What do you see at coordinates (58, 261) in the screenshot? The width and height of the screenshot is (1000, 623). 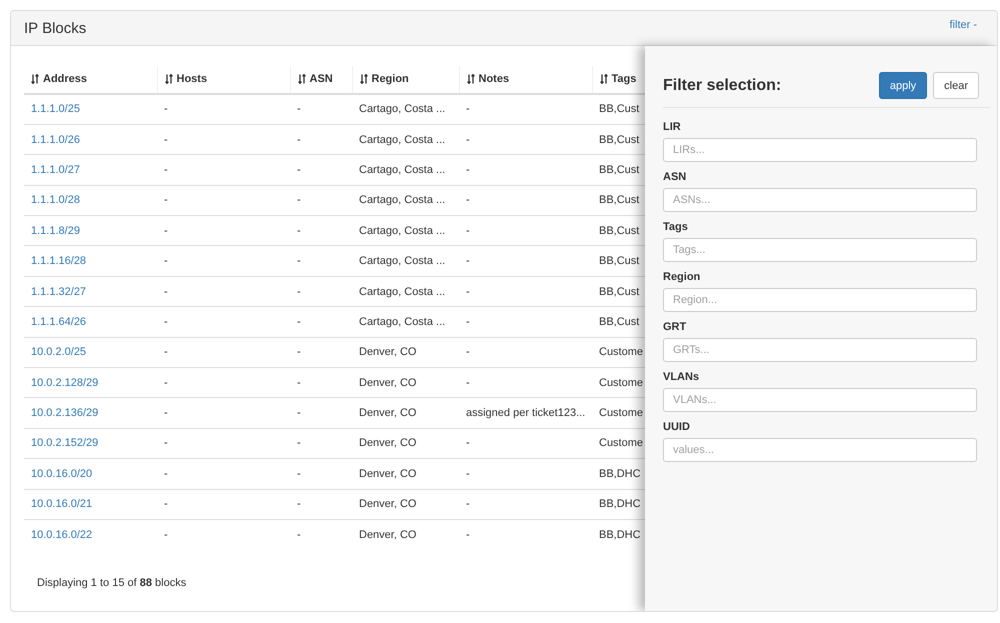 I see `address-link: 1.1.1.16/28` at bounding box center [58, 261].